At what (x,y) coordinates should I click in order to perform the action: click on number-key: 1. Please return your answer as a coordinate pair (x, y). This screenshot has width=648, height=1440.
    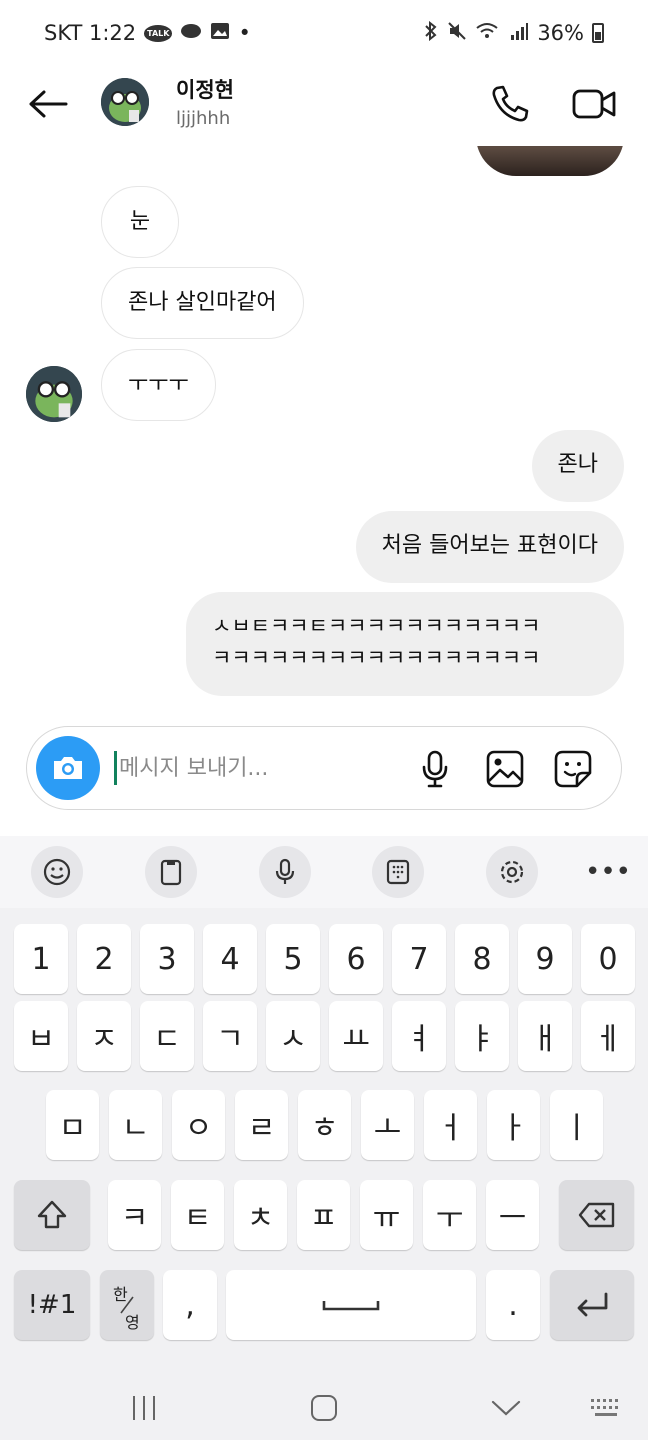
    Looking at the image, I should click on (41, 959).